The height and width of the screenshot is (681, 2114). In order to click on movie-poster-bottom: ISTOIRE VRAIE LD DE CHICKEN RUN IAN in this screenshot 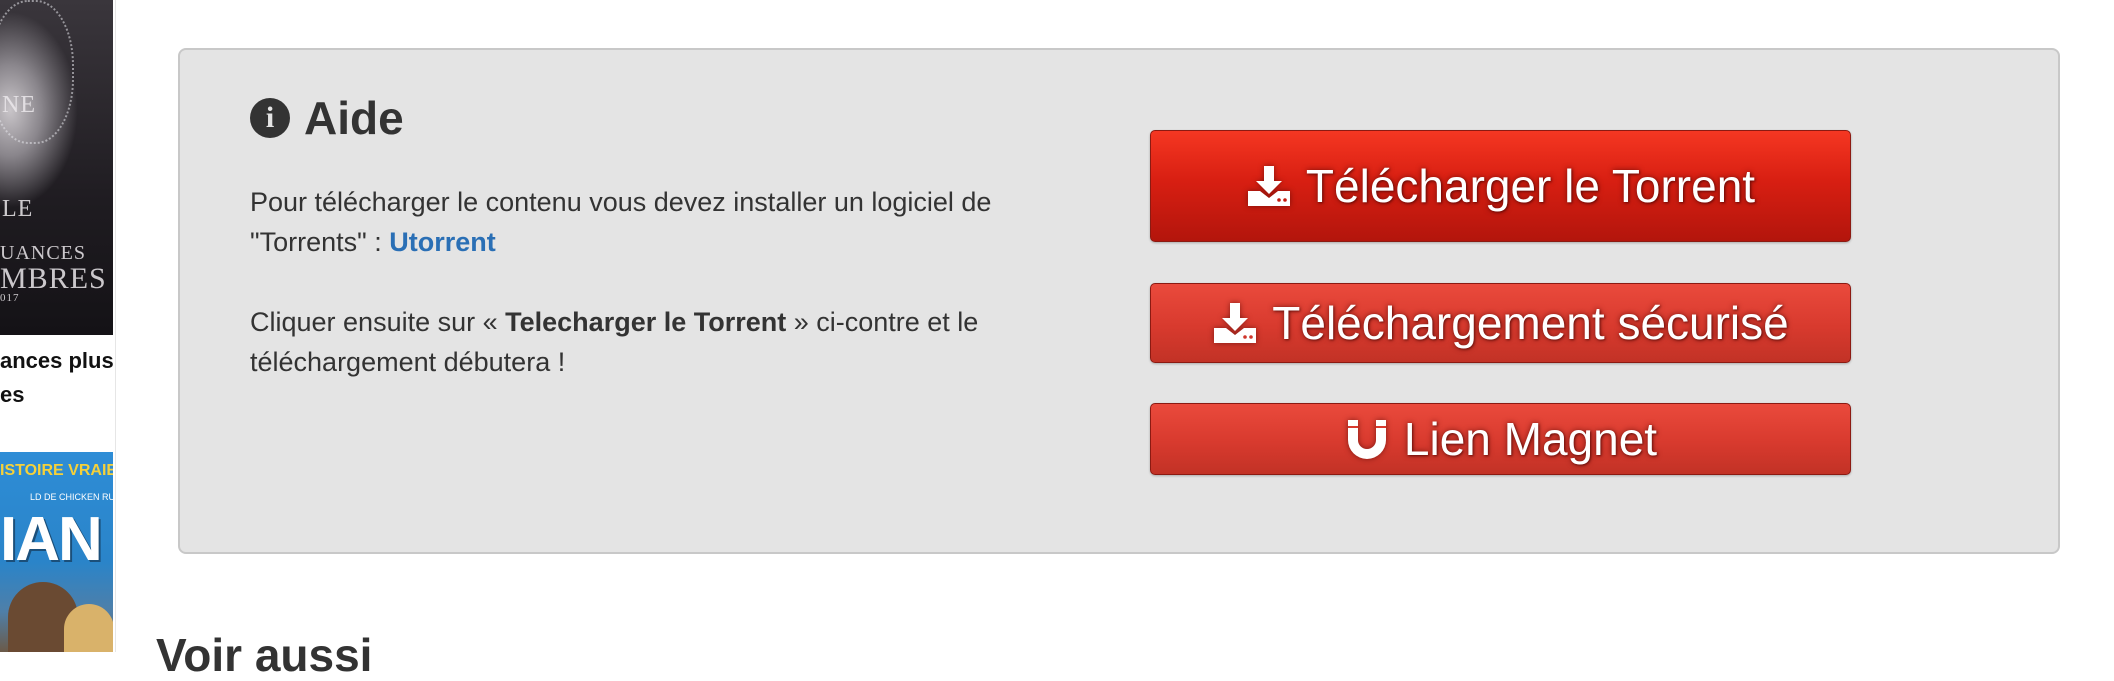, I will do `click(56, 552)`.